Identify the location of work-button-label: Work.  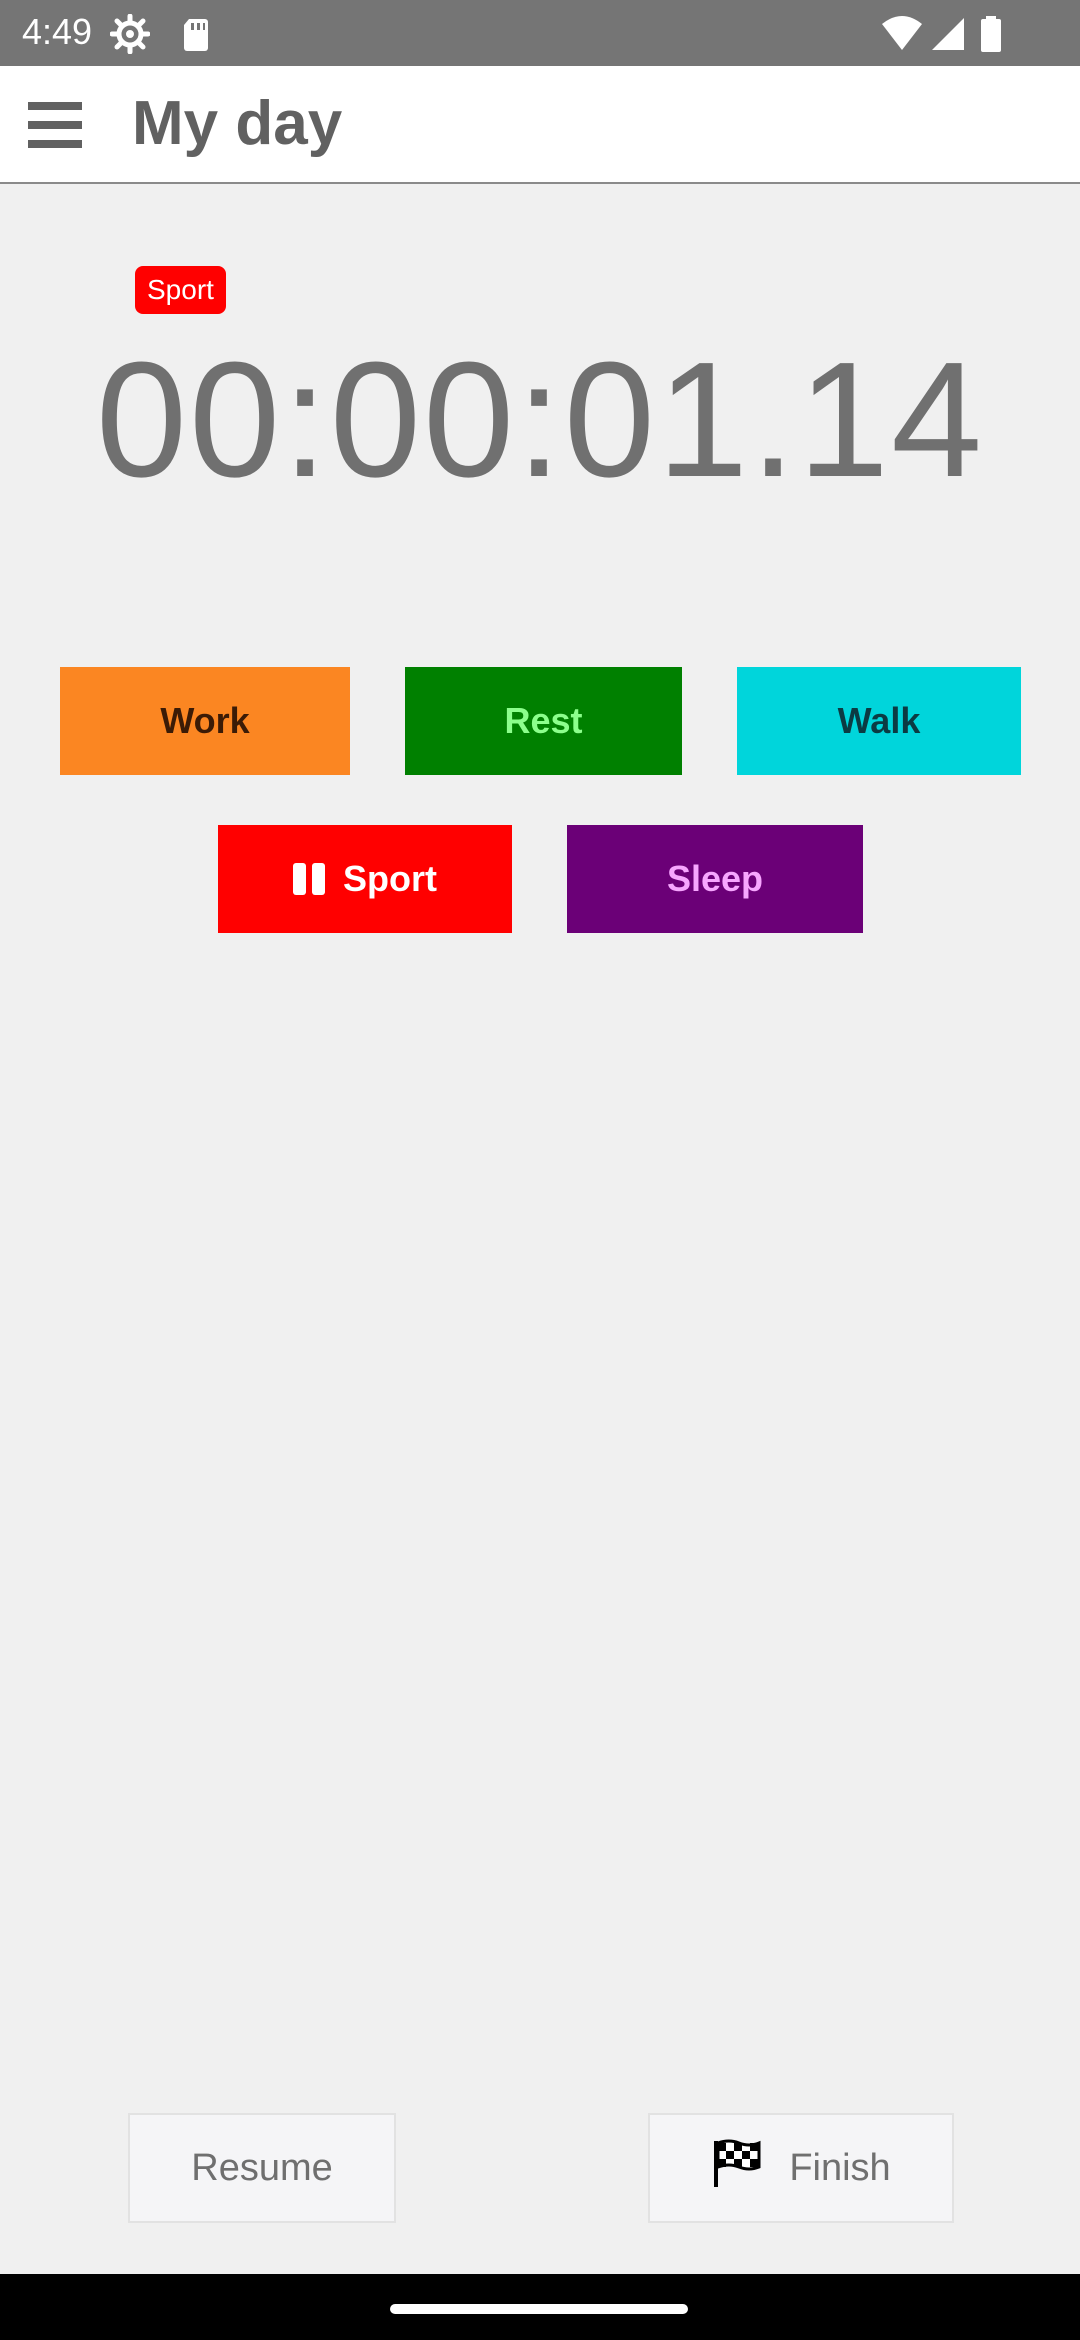
(205, 720).